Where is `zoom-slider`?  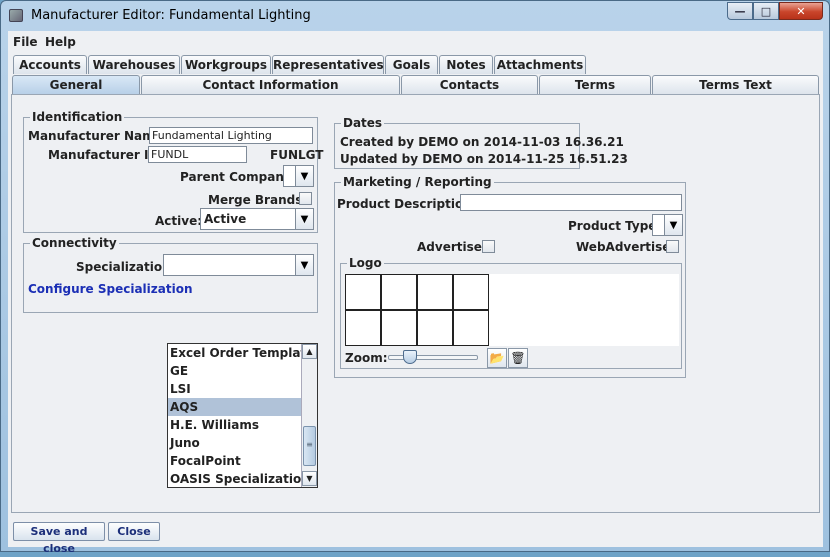
zoom-slider is located at coordinates (433, 357).